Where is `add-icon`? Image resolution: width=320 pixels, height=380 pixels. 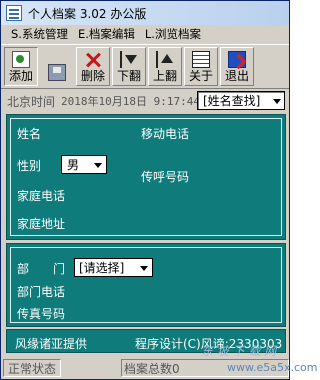
add-icon is located at coordinates (21, 59).